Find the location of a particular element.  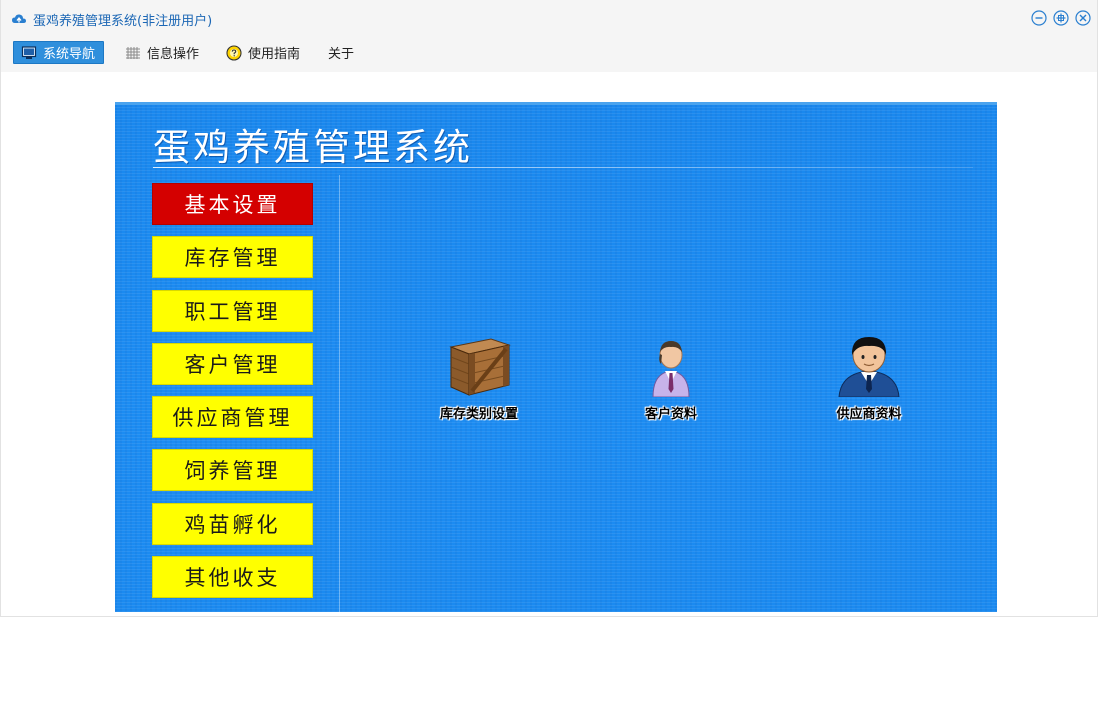

nav-supplier-management: 供应商管理 is located at coordinates (232, 417).